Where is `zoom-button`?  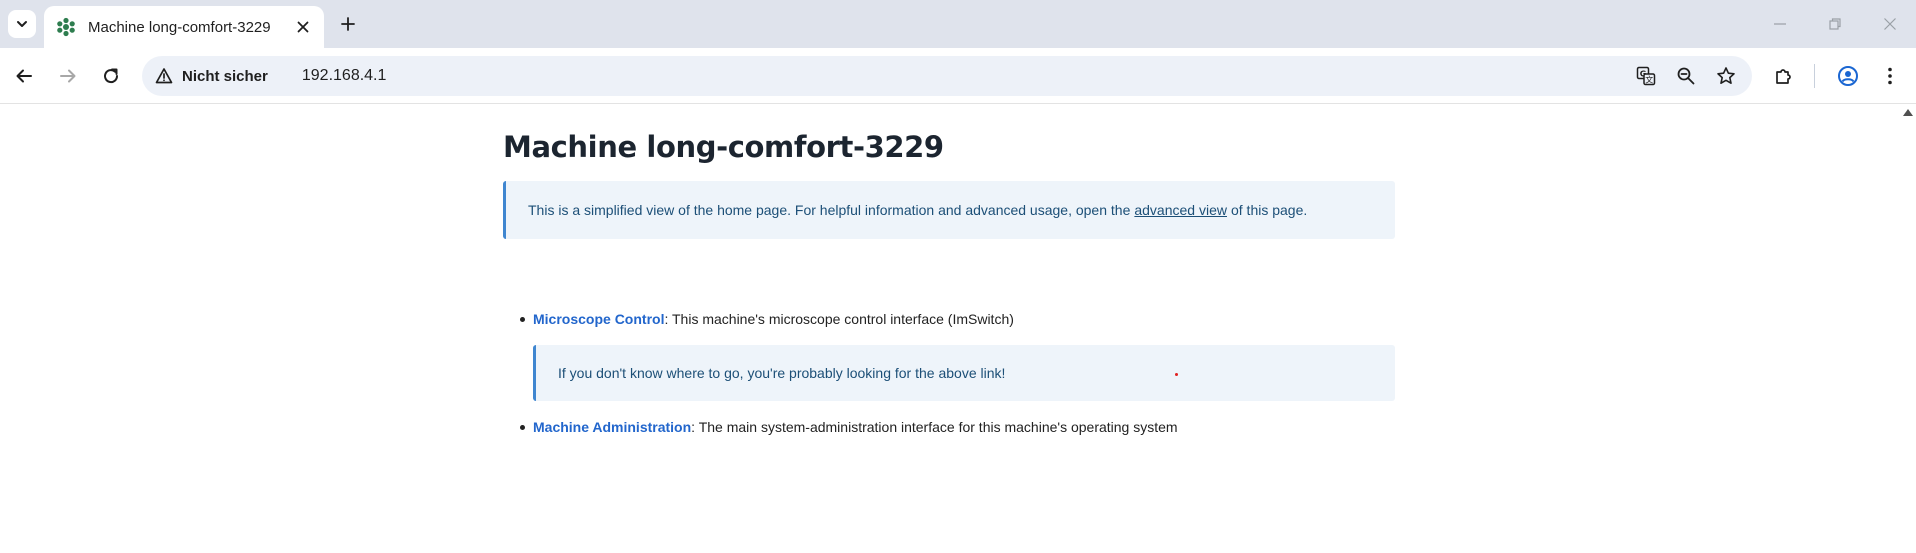
zoom-button is located at coordinates (1686, 76).